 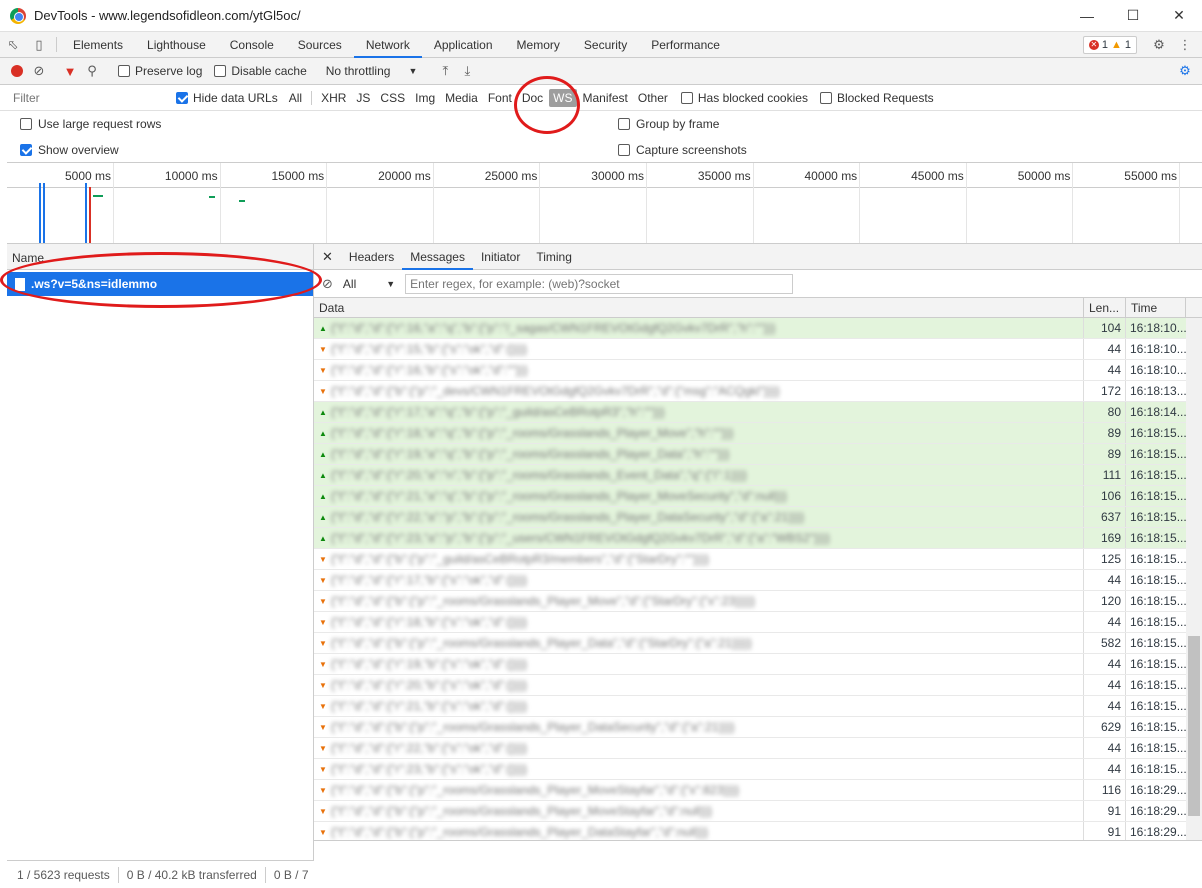 What do you see at coordinates (371, 256) in the screenshot?
I see `detail-tab-headers: Headers` at bounding box center [371, 256].